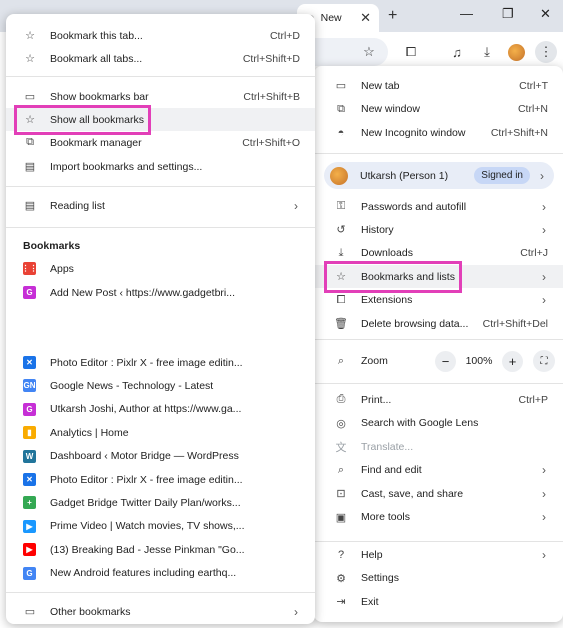 The image size is (563, 628). Describe the element at coordinates (392, 16) in the screenshot. I see `new-tab-button: +` at that location.